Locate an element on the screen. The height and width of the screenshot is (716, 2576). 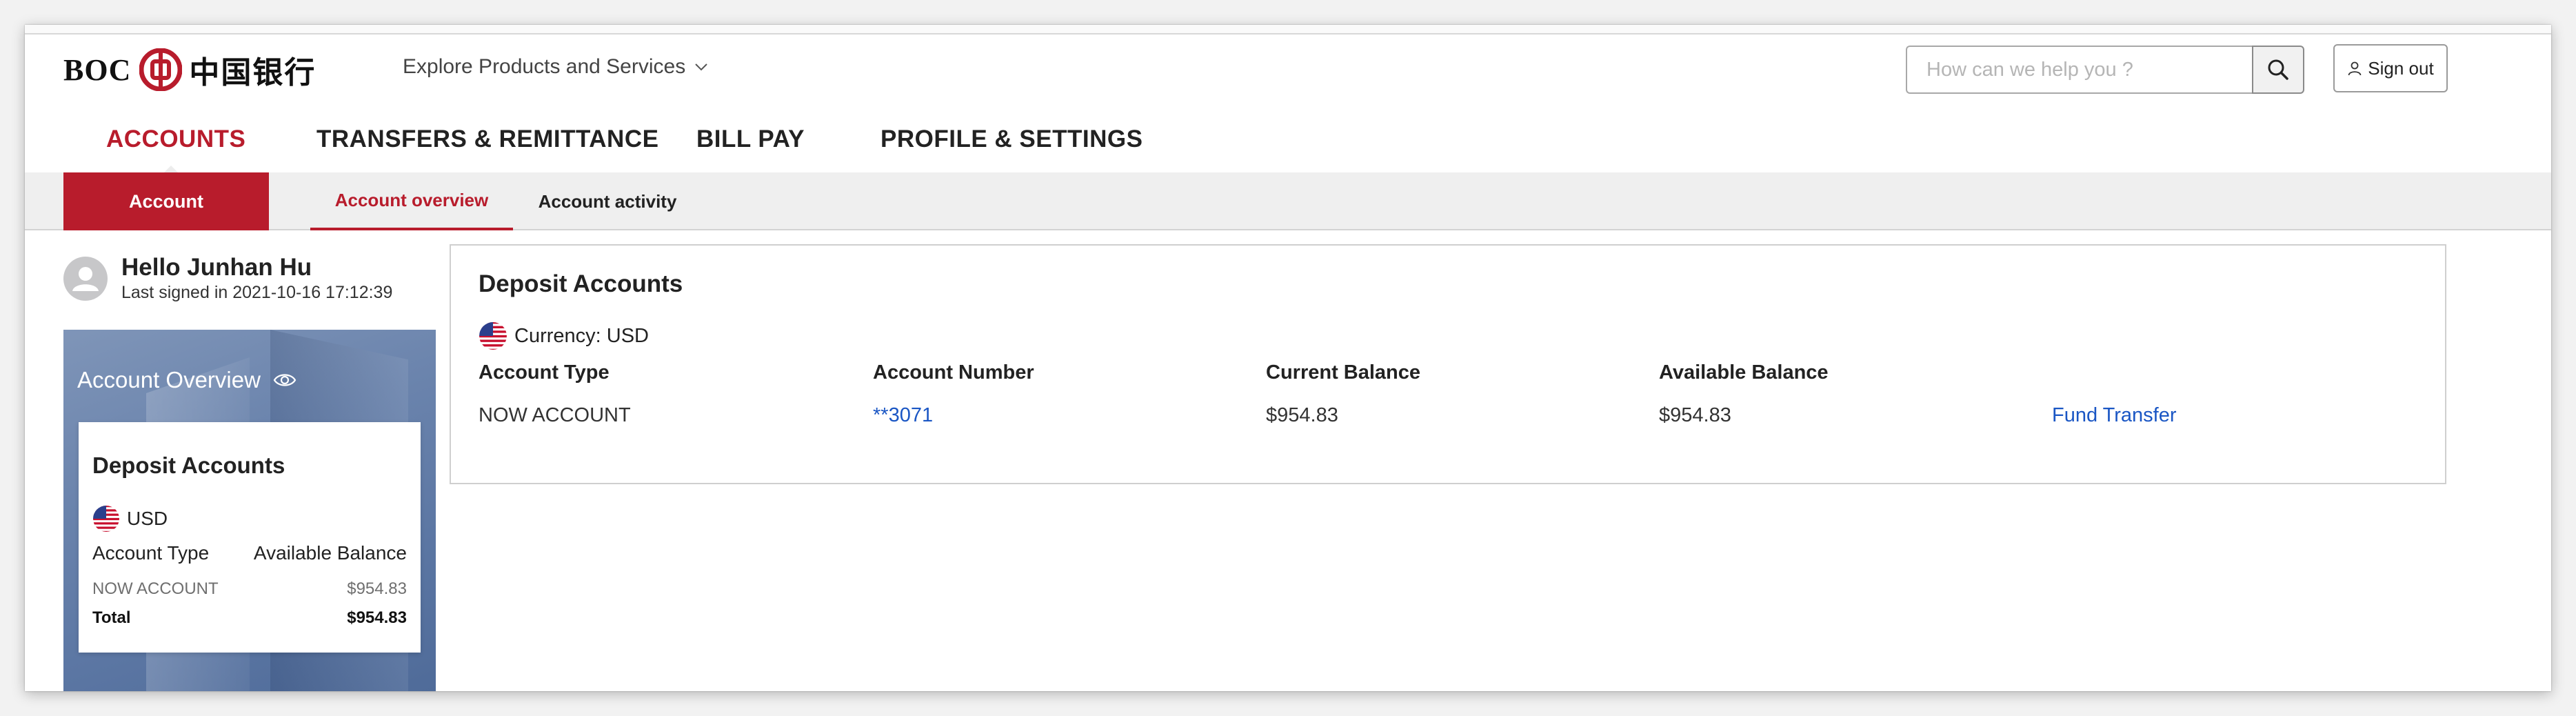
overview-total-row: Total $954.83 is located at coordinates (249, 618).